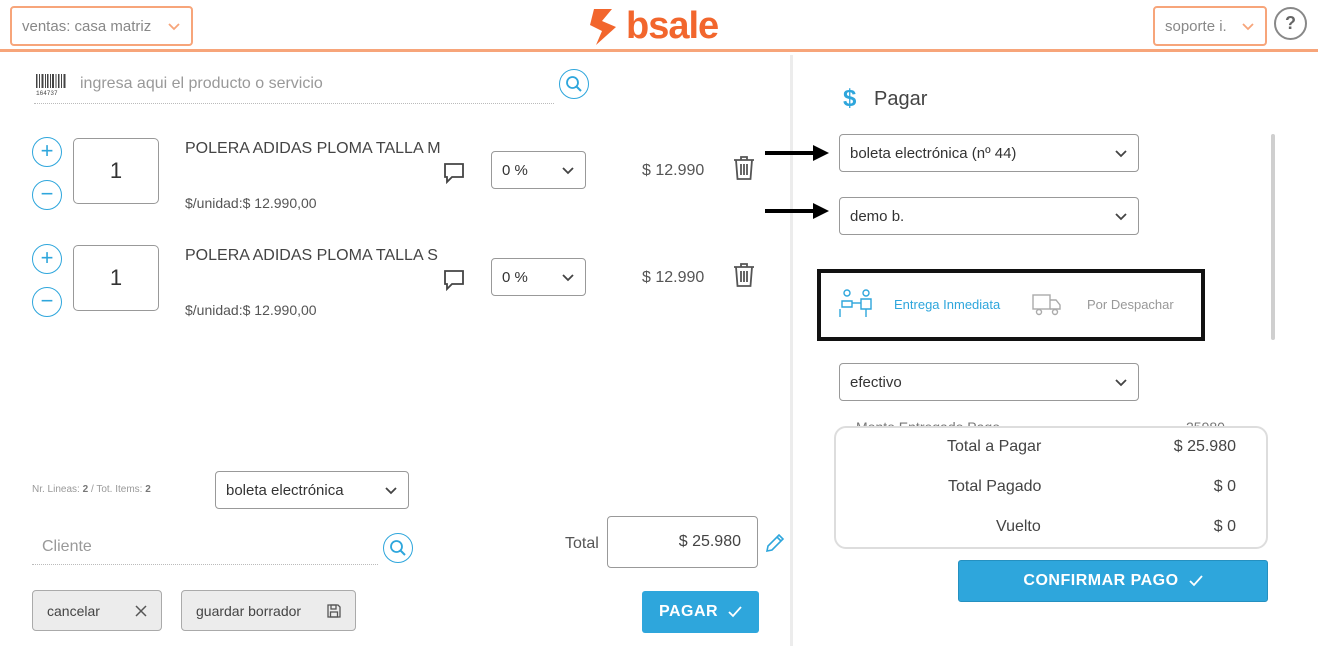  Describe the element at coordinates (901, 99) in the screenshot. I see `payment-title: Pagar` at that location.